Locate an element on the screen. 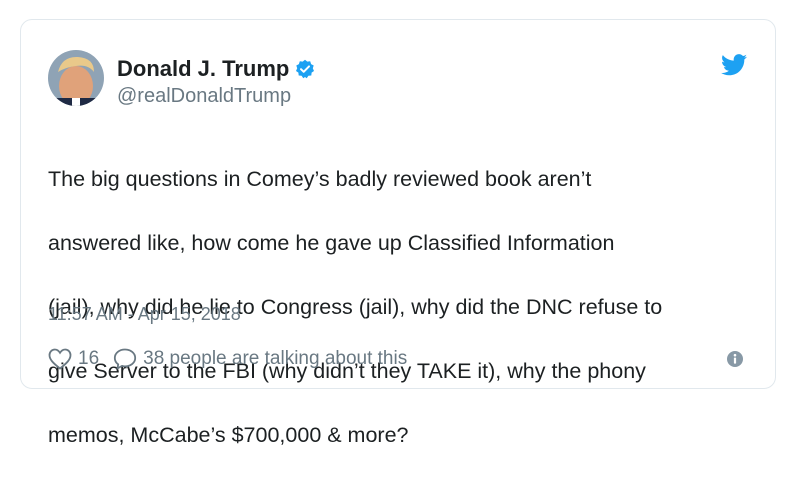 The width and height of the screenshot is (798, 483). action-bar: 16 38 people are talking about this is located at coordinates (398, 359).